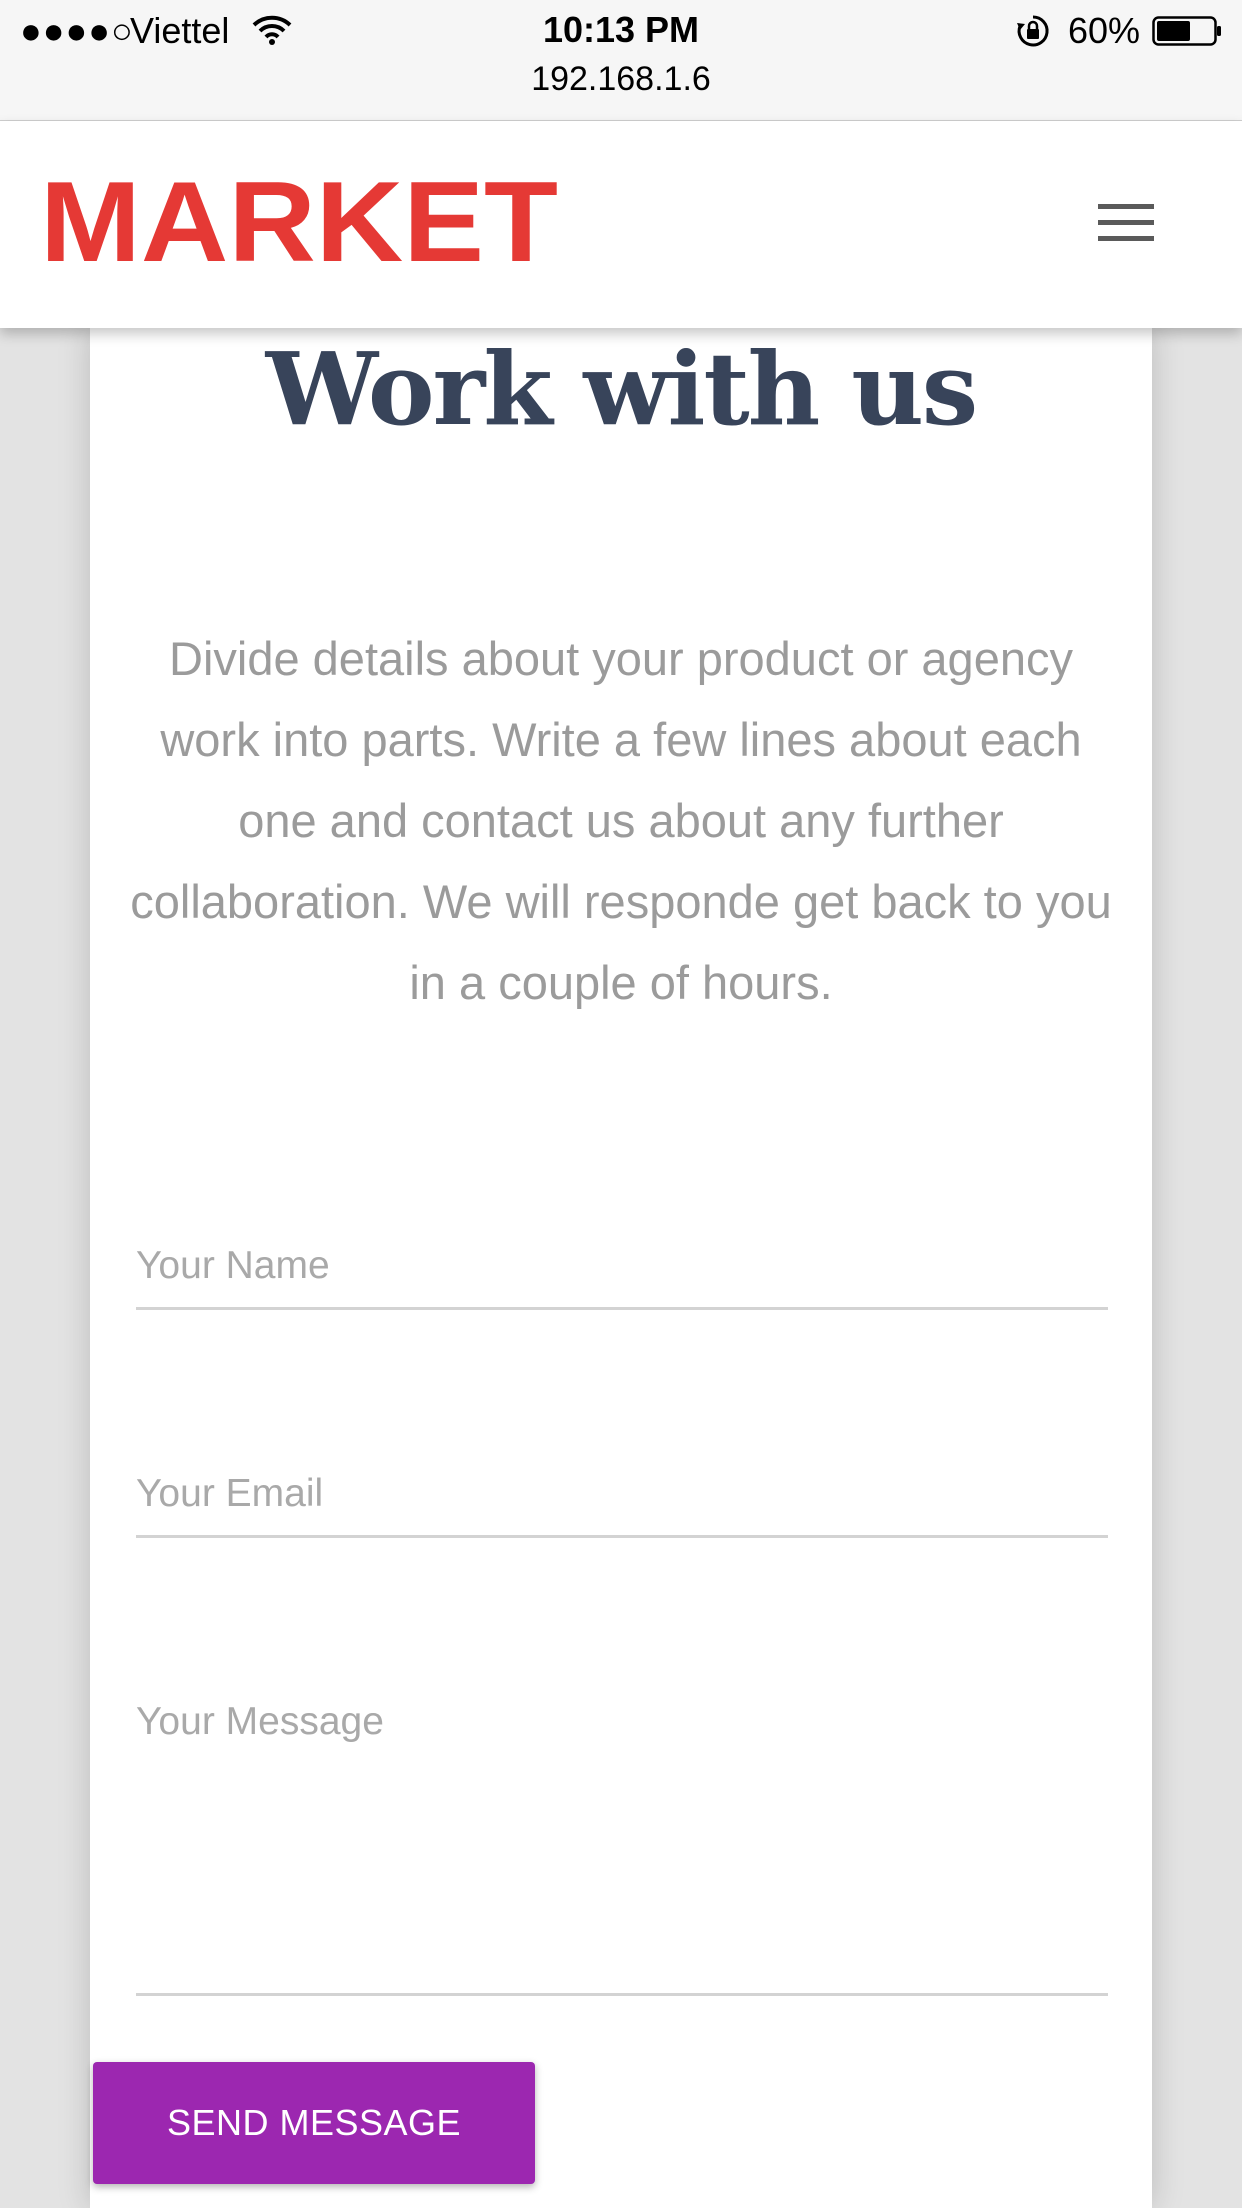  I want to click on clock: 10:13 PM, so click(621, 29).